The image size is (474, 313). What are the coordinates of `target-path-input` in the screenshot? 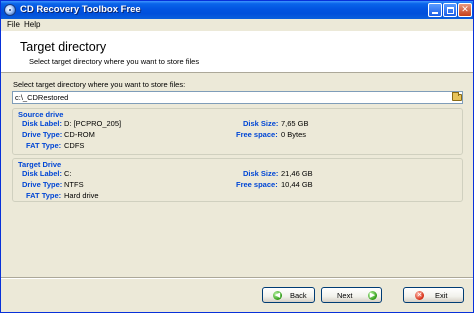 It's located at (225, 97).